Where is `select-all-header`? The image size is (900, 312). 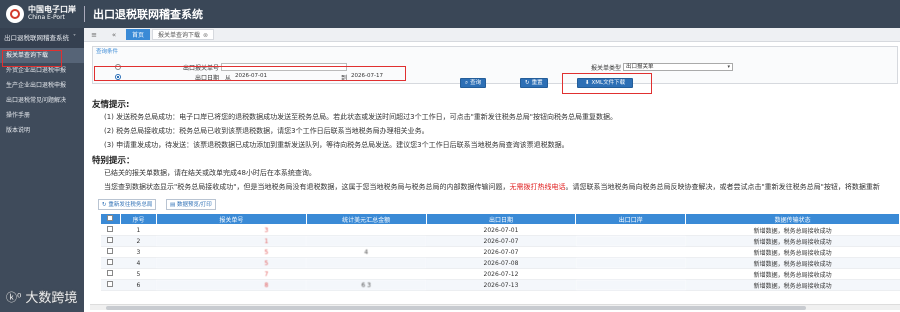 select-all-header is located at coordinates (110, 219).